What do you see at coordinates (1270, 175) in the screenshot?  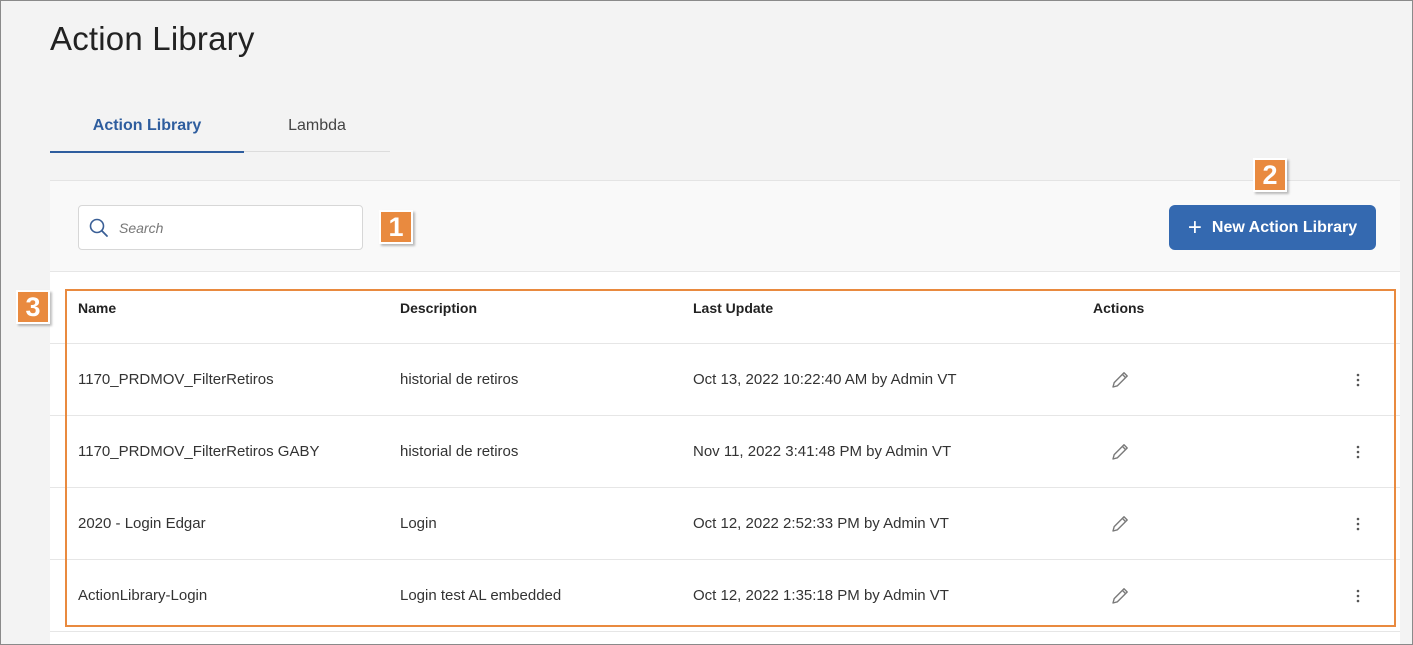 I see `annotation-marker-2: 2` at bounding box center [1270, 175].